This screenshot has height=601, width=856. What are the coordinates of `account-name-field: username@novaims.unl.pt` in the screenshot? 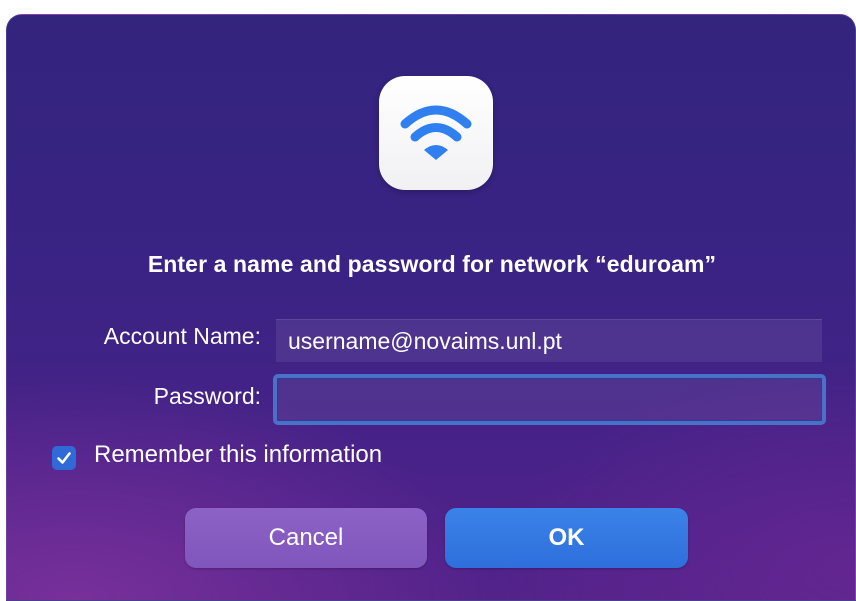 It's located at (549, 340).